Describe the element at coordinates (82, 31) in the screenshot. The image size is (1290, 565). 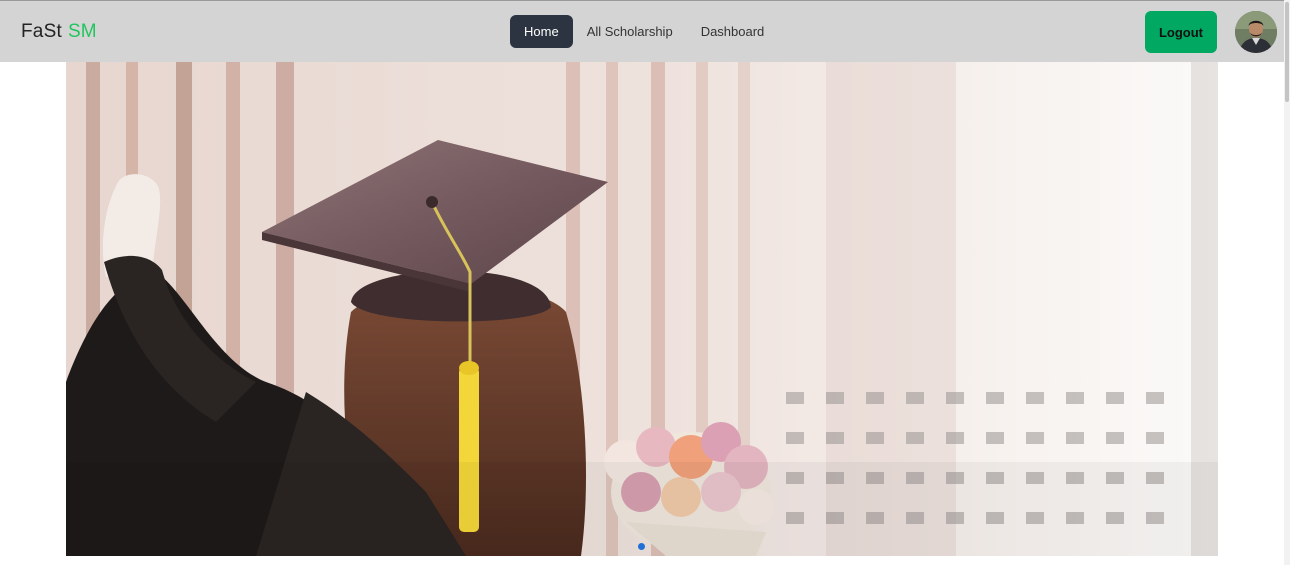
I see `brand-accent: SM` at that location.